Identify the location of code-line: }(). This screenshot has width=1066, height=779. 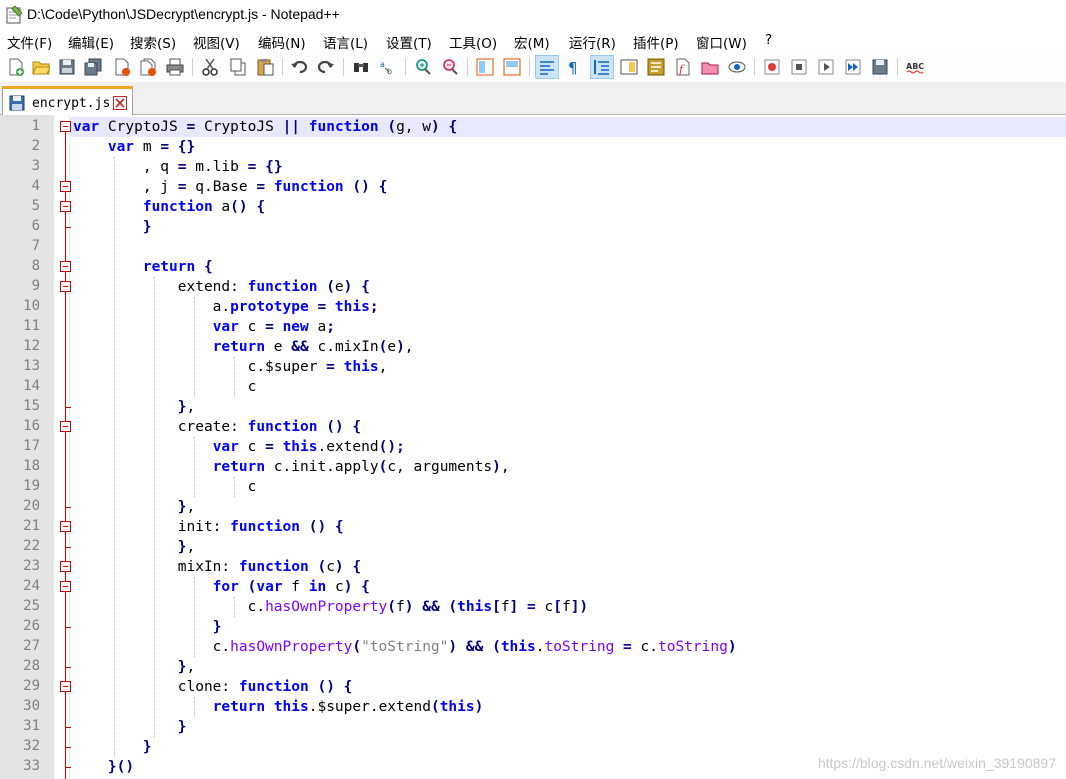
(103, 767).